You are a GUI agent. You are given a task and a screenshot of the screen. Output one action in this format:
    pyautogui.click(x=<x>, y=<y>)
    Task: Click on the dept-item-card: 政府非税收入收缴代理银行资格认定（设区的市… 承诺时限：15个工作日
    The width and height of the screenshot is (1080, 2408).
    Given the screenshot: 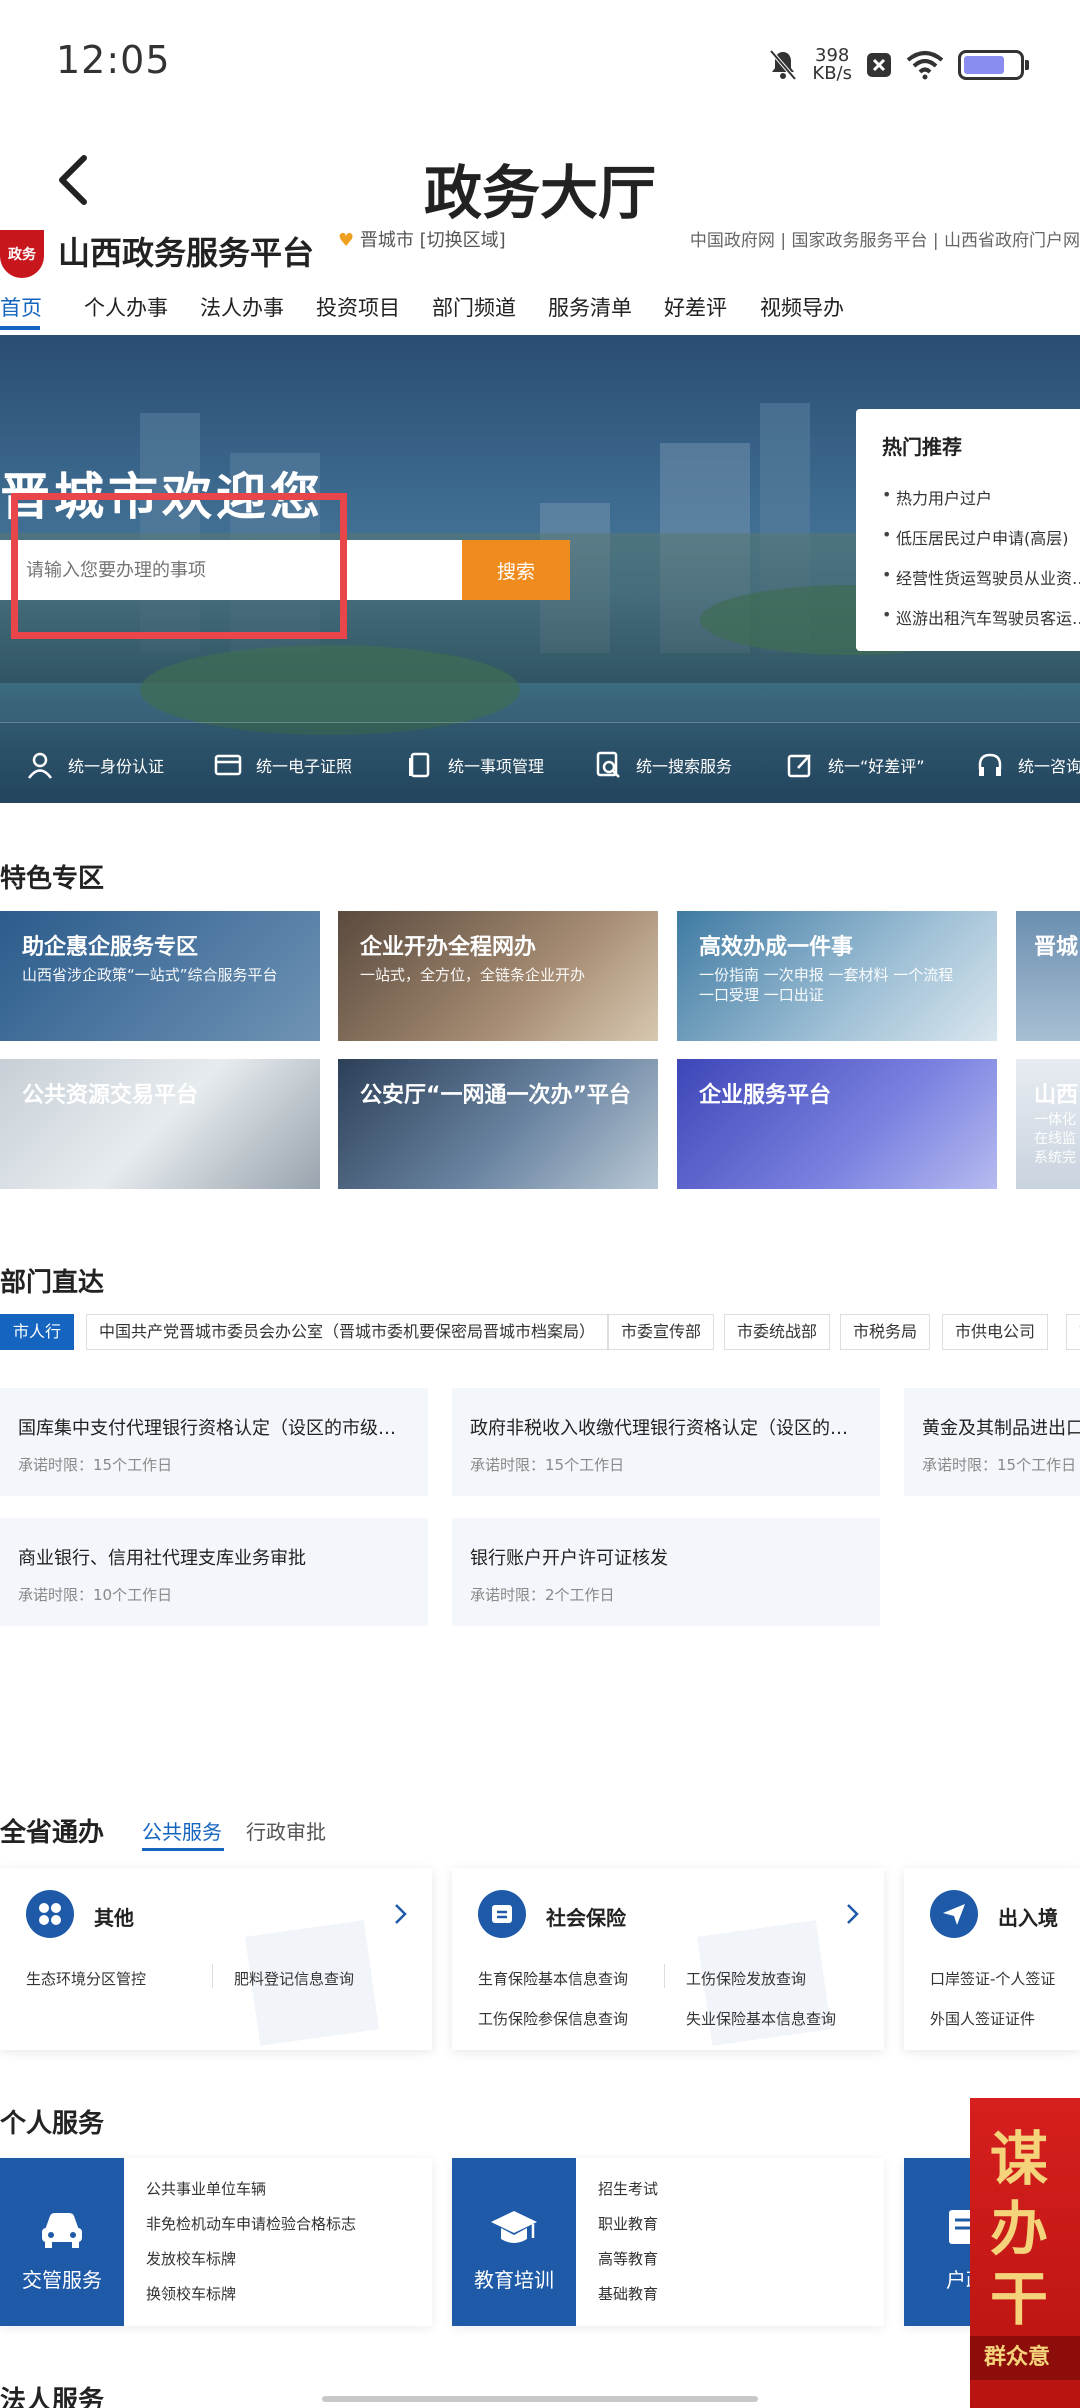 What is the action you would take?
    pyautogui.click(x=666, y=1442)
    